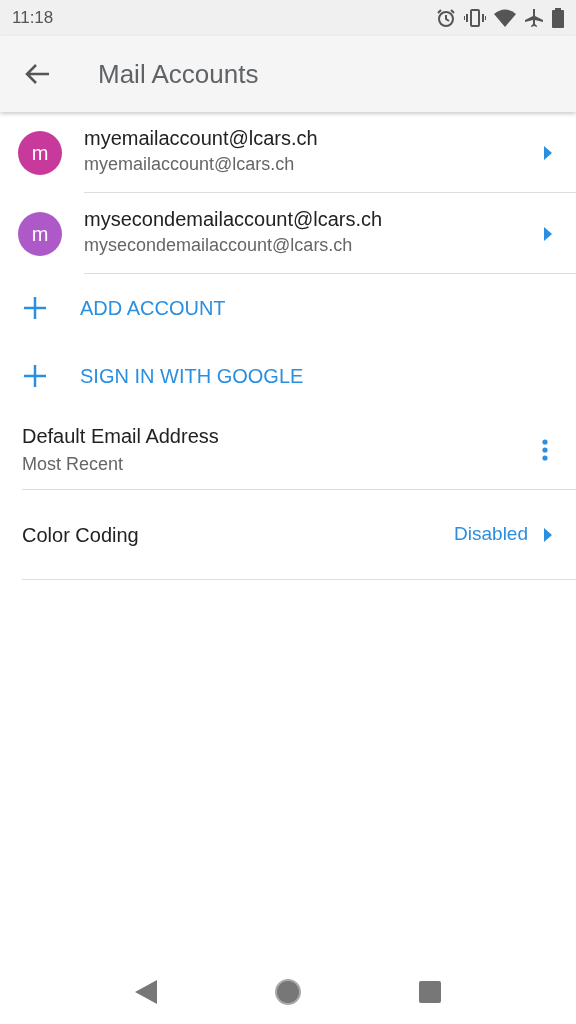  Describe the element at coordinates (558, 18) in the screenshot. I see `battery-icon` at that location.